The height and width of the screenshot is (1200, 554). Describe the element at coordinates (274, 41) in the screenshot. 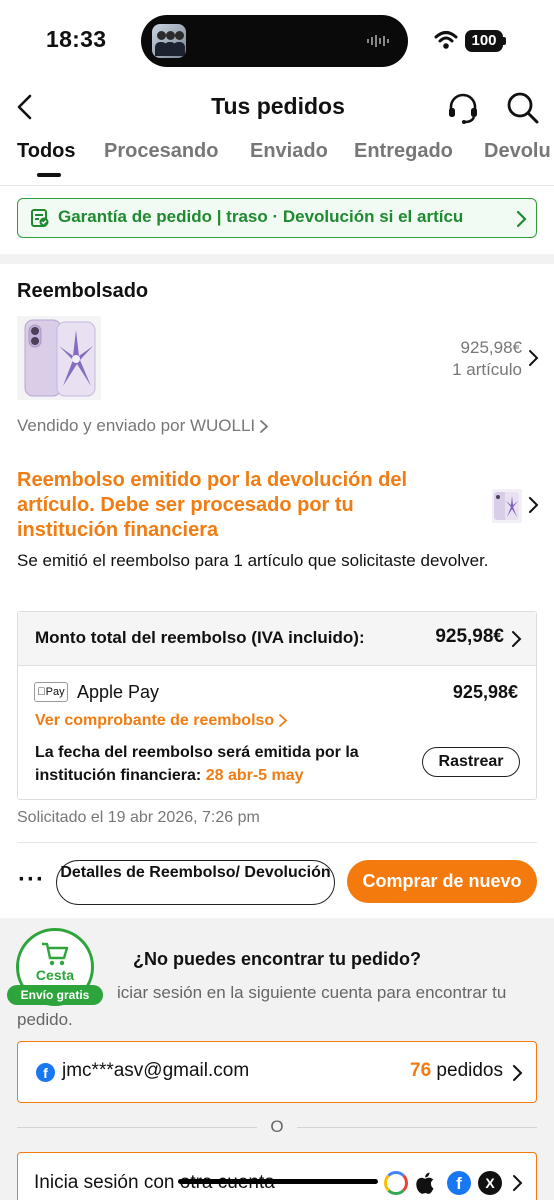

I see `dynamic-island` at that location.